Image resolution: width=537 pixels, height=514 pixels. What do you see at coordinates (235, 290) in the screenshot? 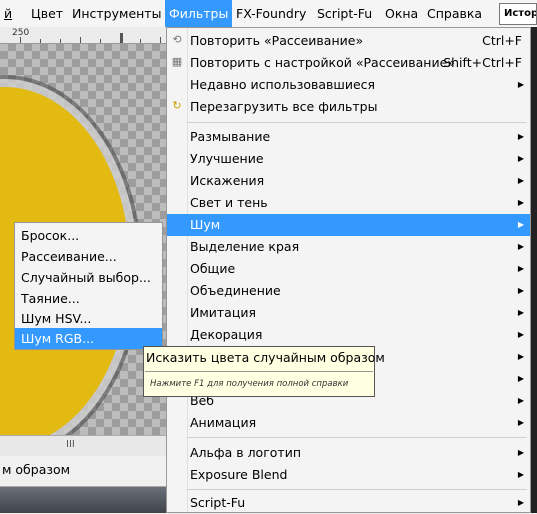
I see `menu-item-label: Объединение` at bounding box center [235, 290].